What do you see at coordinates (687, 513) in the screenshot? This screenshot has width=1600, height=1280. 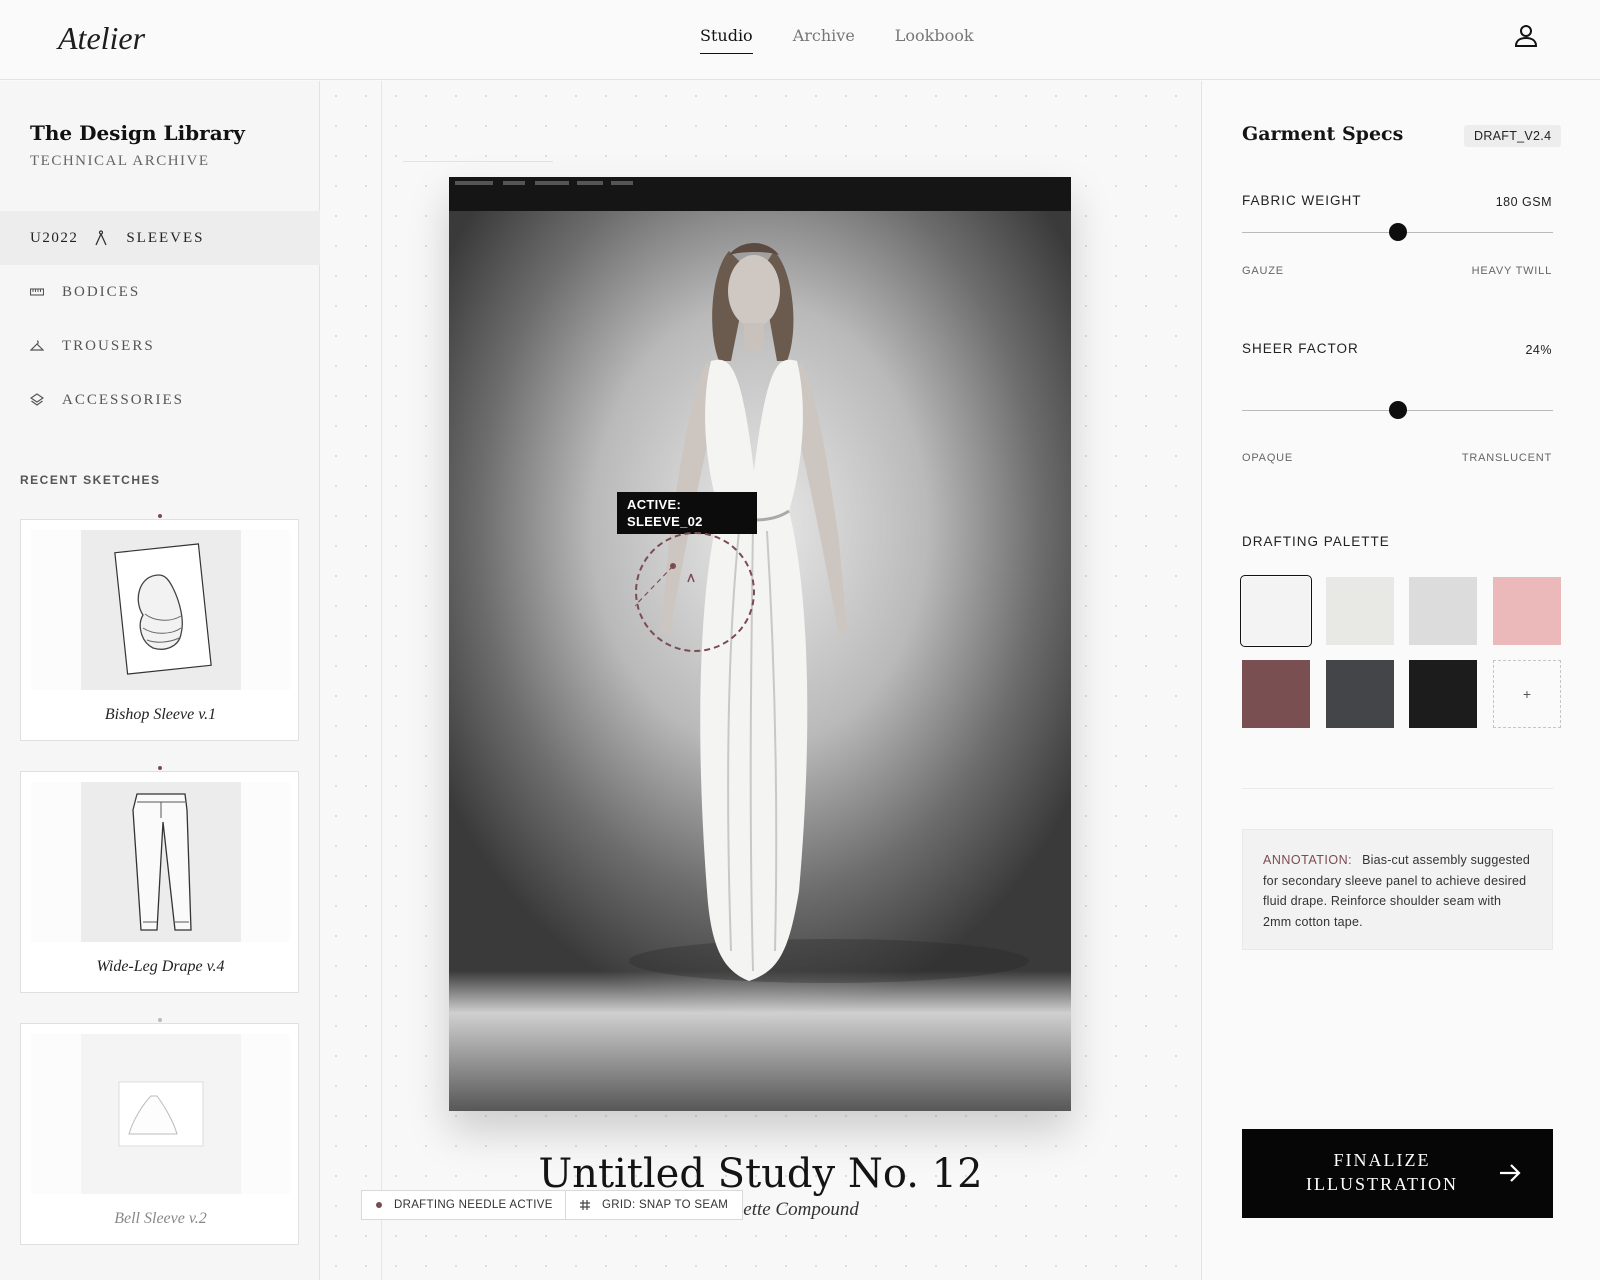 I see `active-element-tag: ACTIVE: SLEEVE_02` at bounding box center [687, 513].